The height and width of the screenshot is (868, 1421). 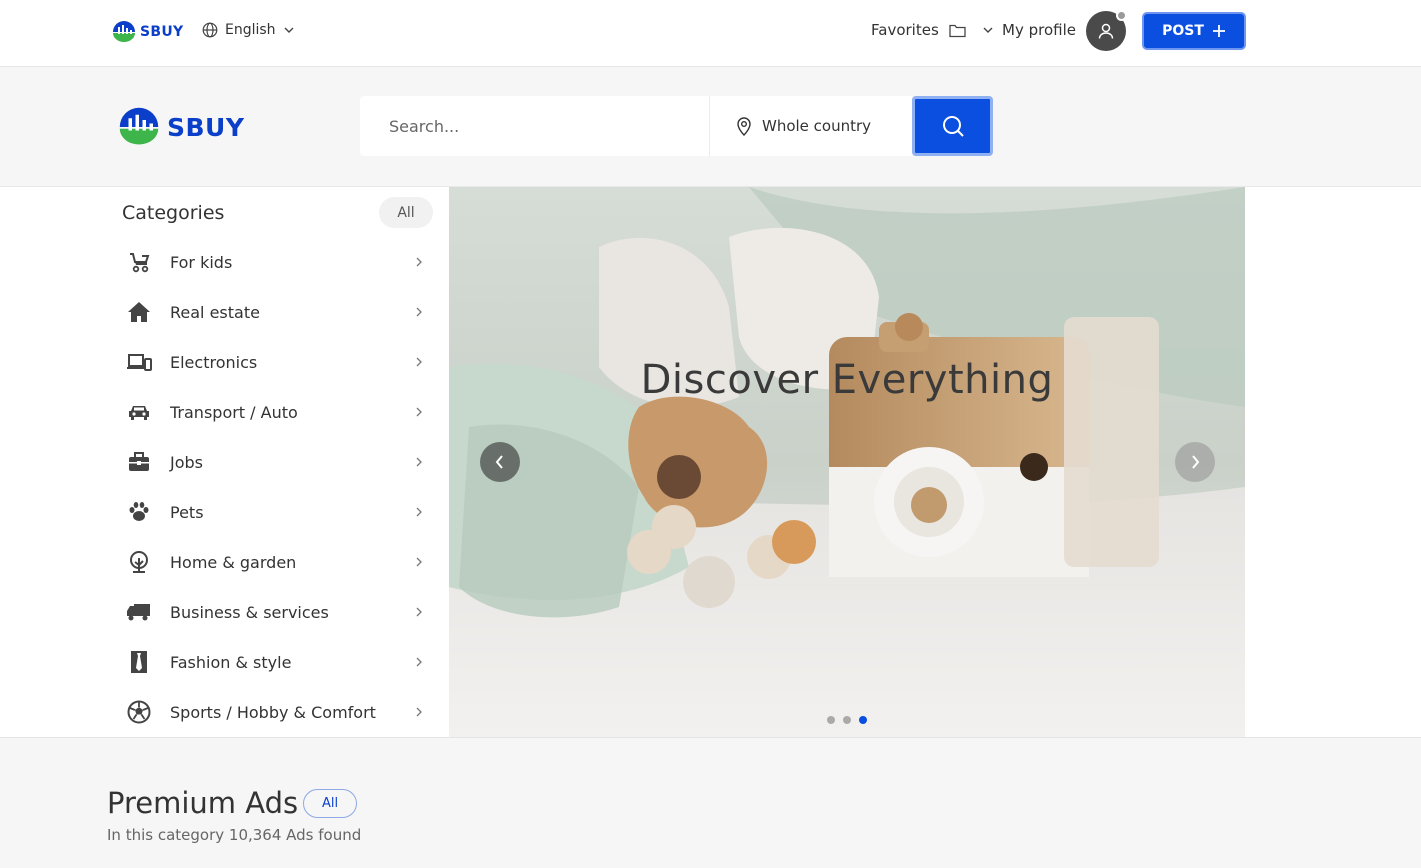 I want to click on profile-menu: My profile, so click(x=1029, y=30).